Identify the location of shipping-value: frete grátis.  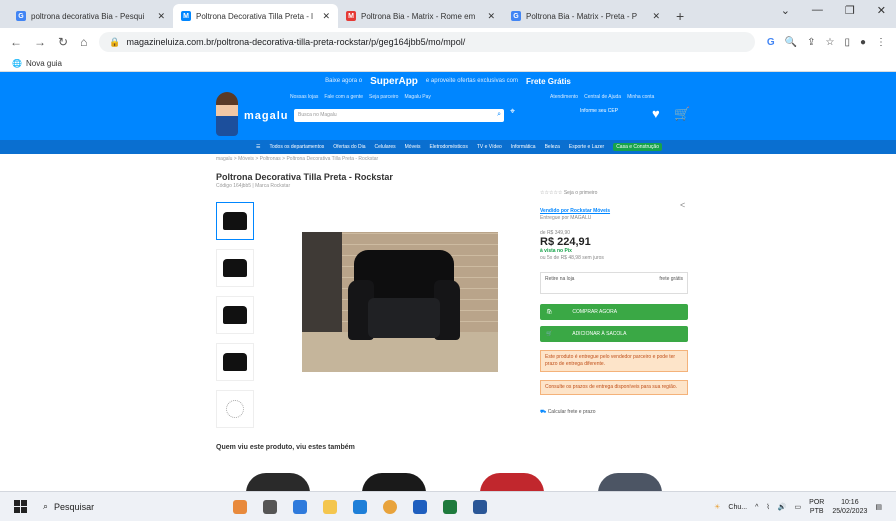
(671, 279).